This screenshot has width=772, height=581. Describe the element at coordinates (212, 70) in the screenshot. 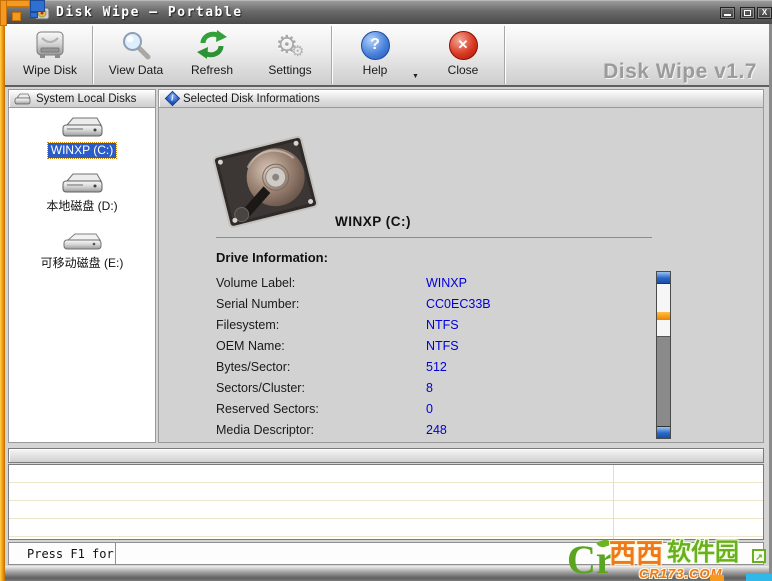

I see `refresh-label: Refresh` at that location.